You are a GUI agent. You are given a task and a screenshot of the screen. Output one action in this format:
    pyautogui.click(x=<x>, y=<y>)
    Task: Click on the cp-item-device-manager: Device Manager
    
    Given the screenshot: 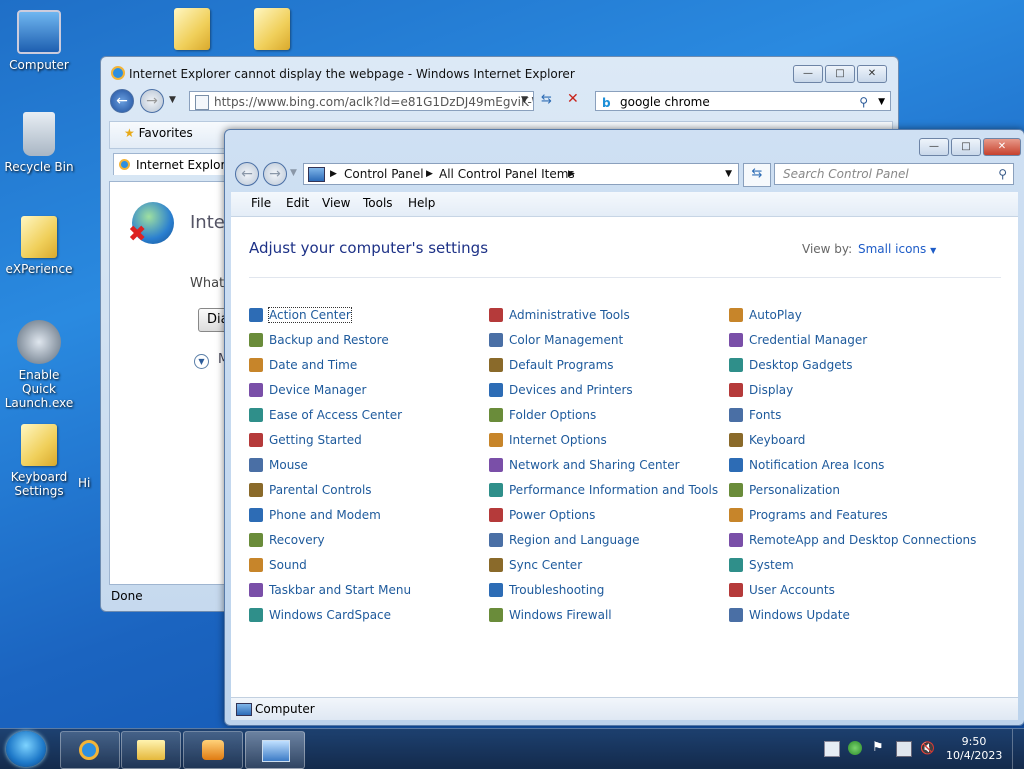 What is the action you would take?
    pyautogui.click(x=307, y=390)
    